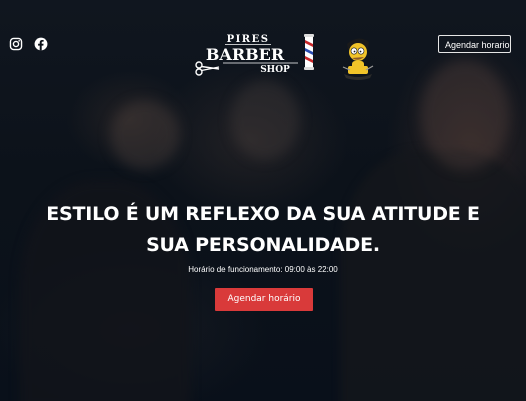  Describe the element at coordinates (16, 44) in the screenshot. I see `instagram-icon` at that location.